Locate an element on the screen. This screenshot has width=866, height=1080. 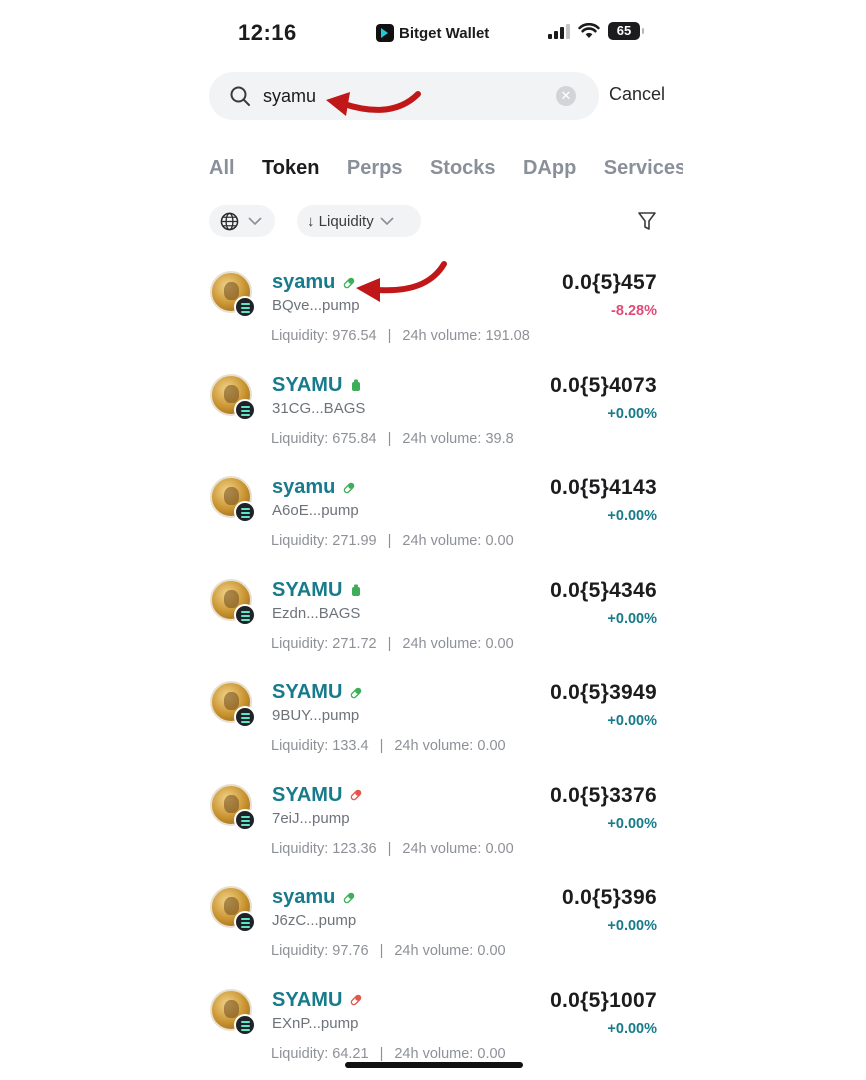
token-price: 0.0{5}1007 is located at coordinates (603, 1000).